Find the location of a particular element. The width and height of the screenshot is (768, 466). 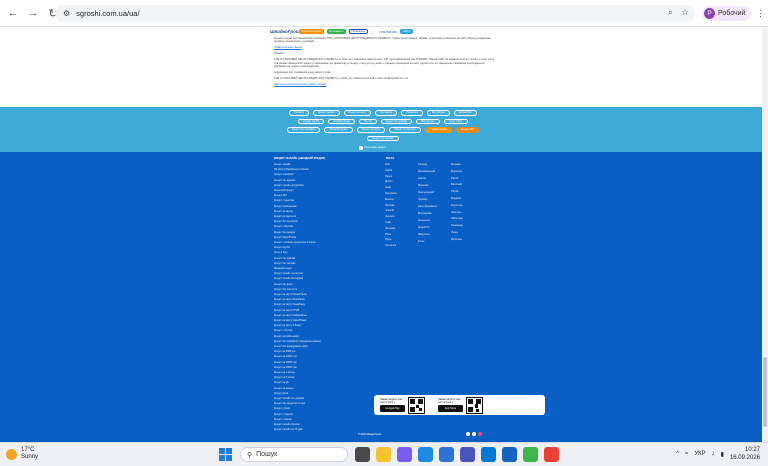

footer-link: Кредит на карту А-Банку is located at coordinates (287, 325).